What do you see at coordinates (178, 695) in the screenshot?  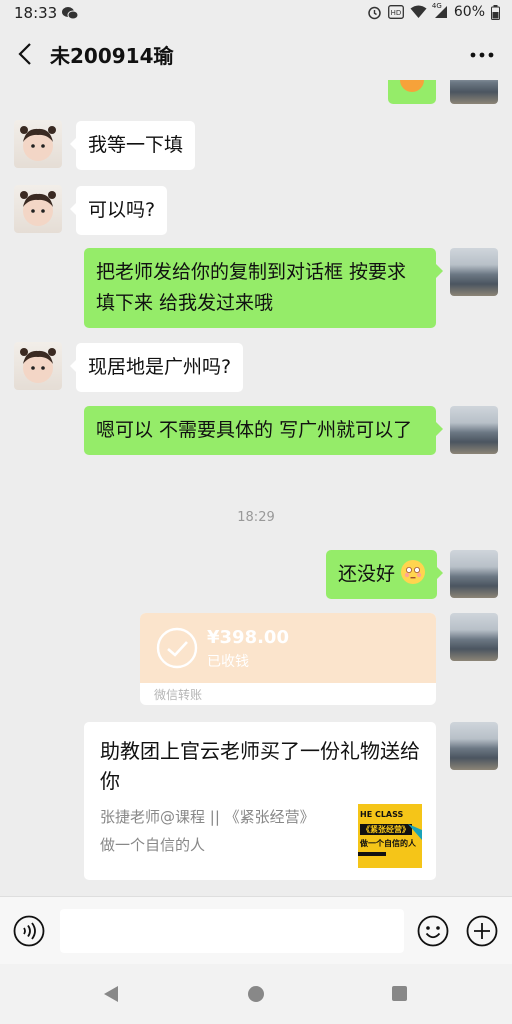 I see `transfer-label: 微信转账` at bounding box center [178, 695].